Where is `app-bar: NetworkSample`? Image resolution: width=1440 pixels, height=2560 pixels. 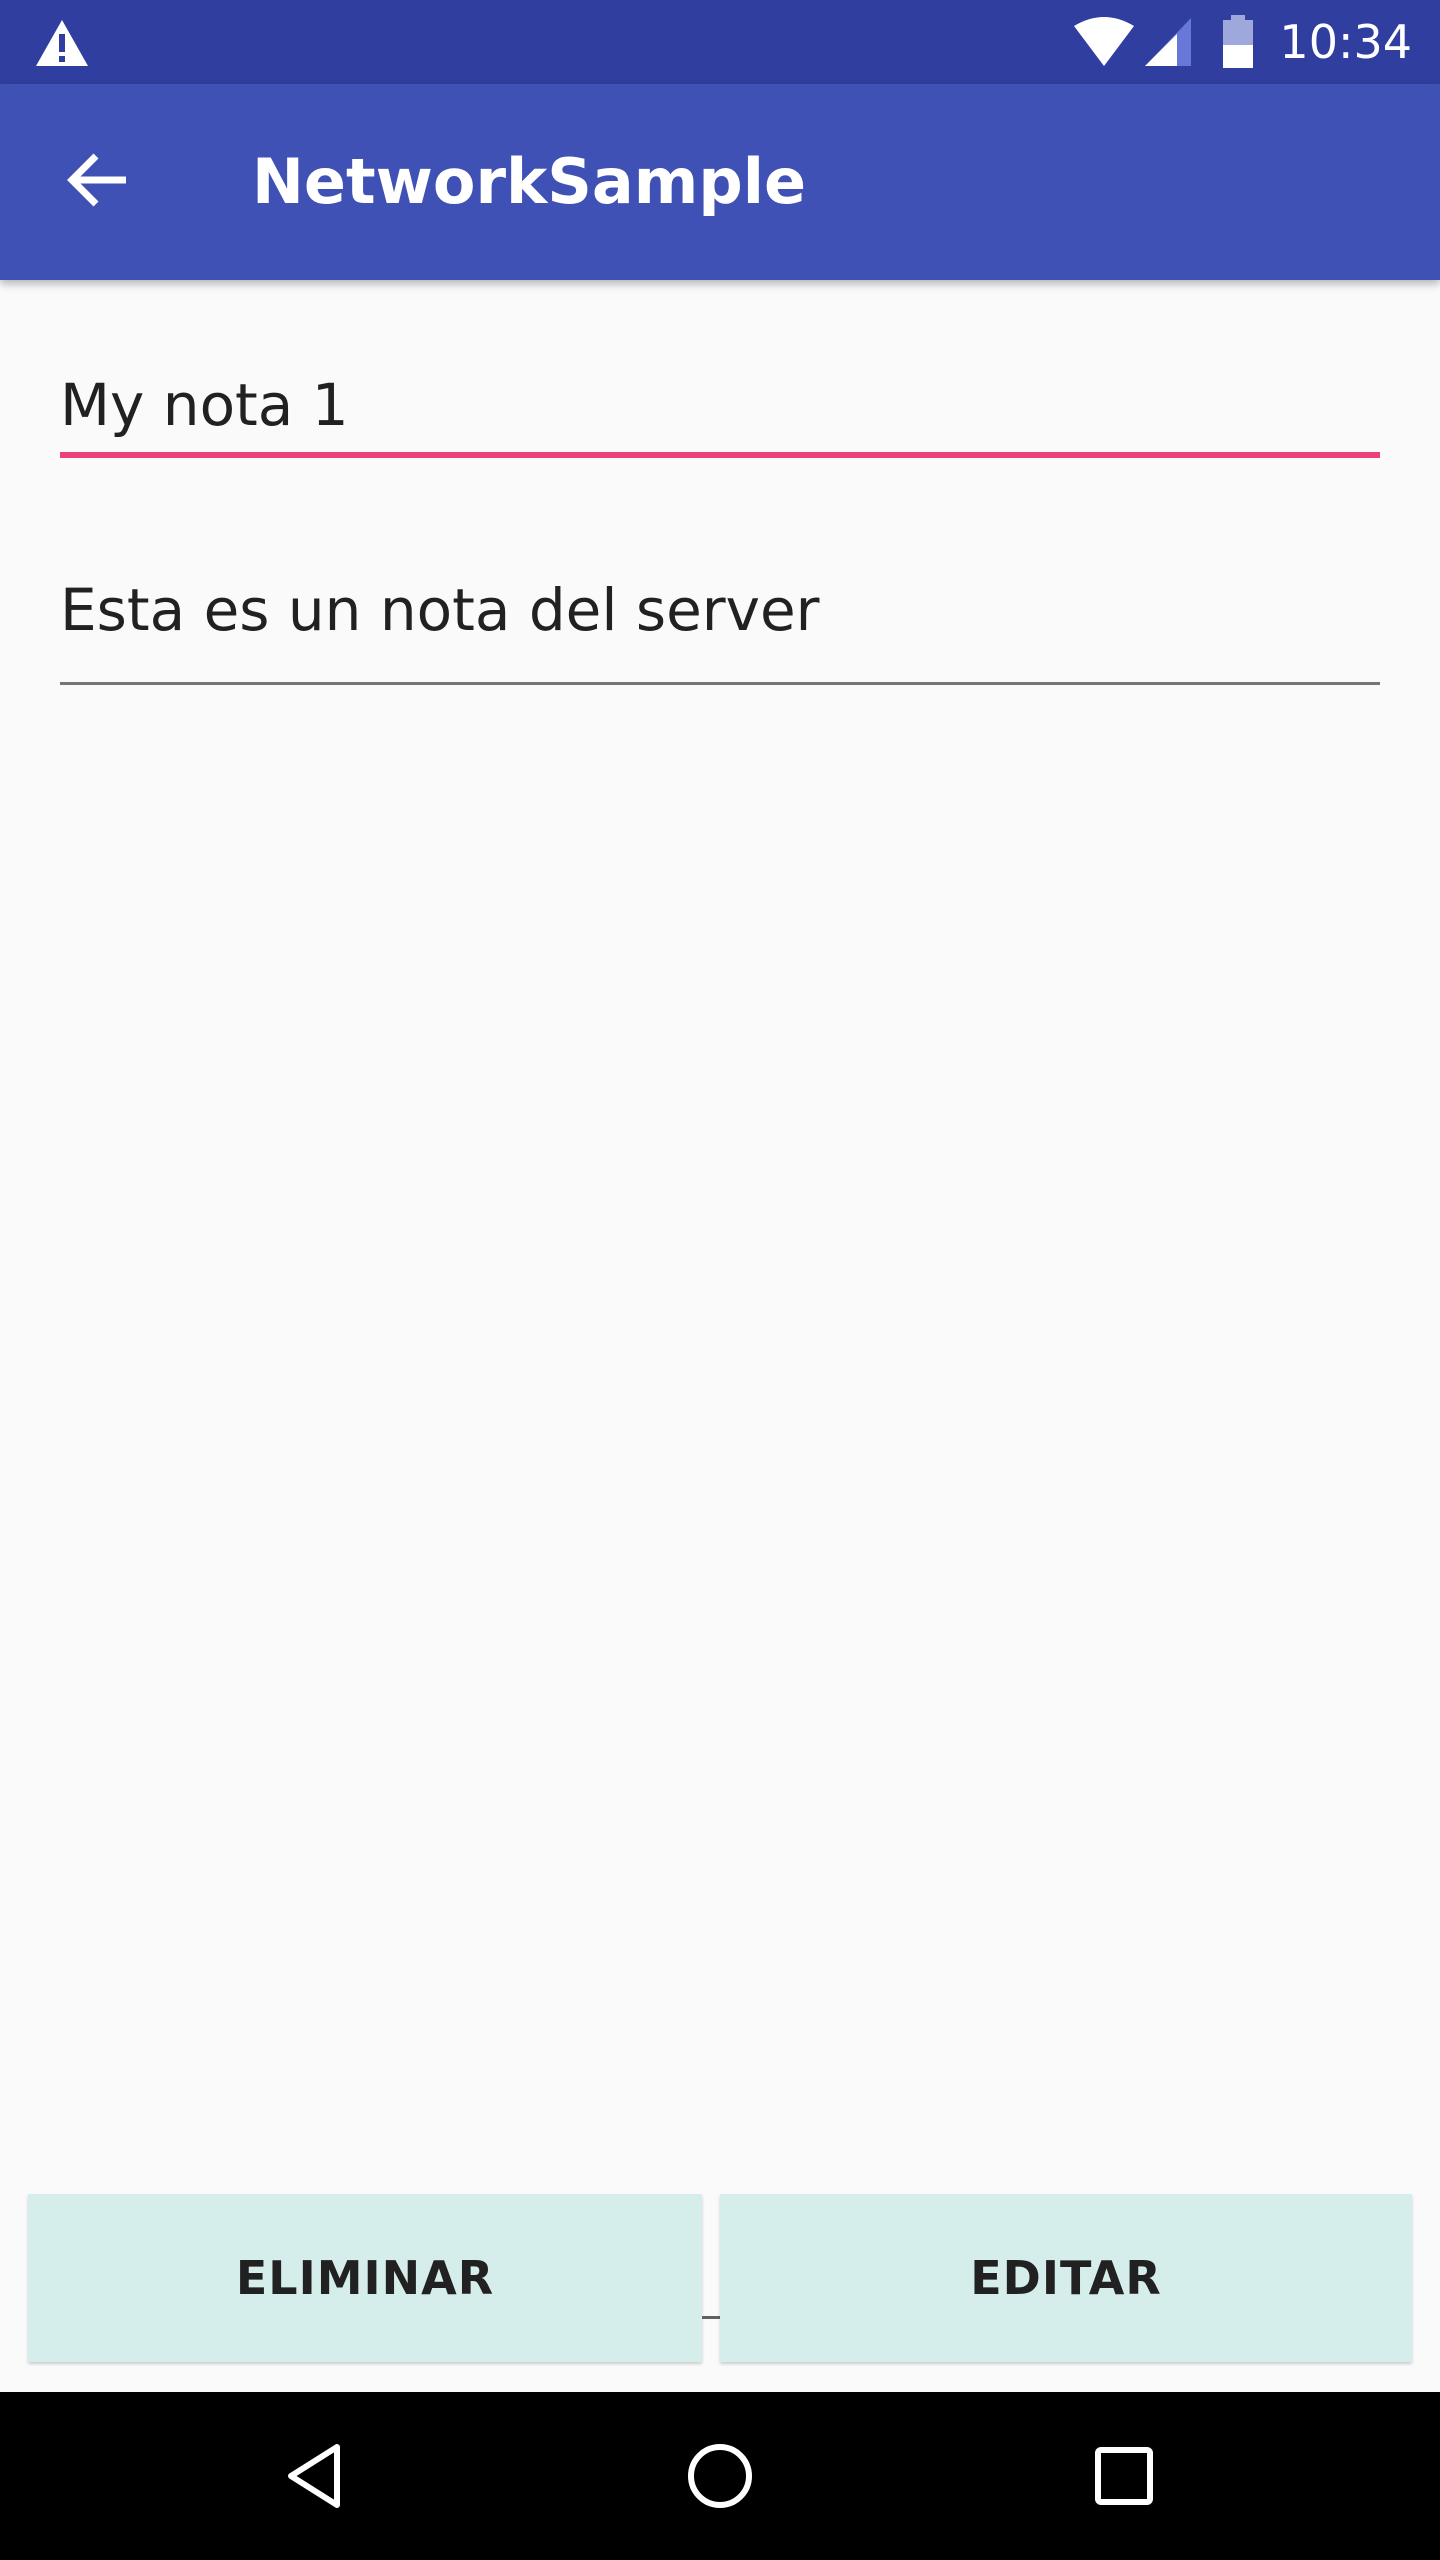
app-bar: NetworkSample is located at coordinates (720, 182).